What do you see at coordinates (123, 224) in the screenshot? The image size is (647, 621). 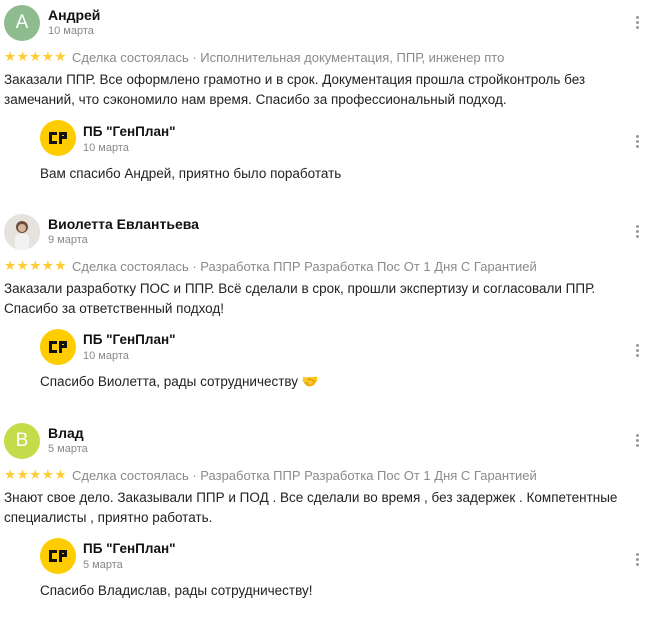 I see `review-author: Виолетта Евлантьева` at bounding box center [123, 224].